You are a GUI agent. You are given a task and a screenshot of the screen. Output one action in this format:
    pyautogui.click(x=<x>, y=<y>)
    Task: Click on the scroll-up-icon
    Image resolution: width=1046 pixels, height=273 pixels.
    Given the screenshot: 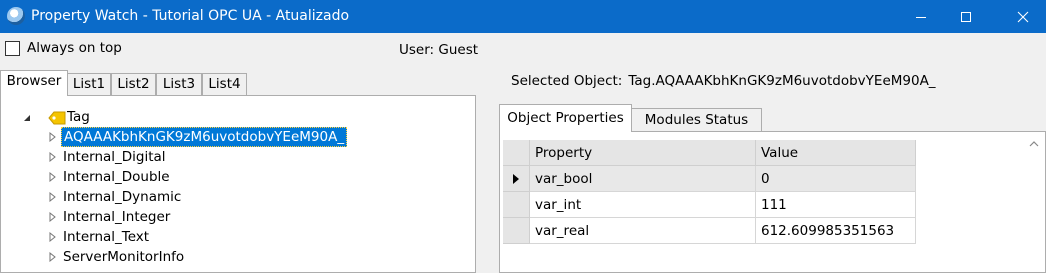 What is the action you would take?
    pyautogui.click(x=1034, y=144)
    